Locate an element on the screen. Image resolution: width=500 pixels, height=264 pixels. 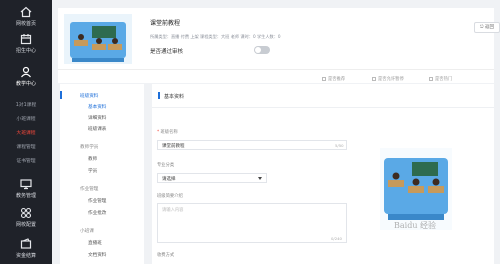
nav-item-teaching: 教学中心 is located at coordinates (26, 76).